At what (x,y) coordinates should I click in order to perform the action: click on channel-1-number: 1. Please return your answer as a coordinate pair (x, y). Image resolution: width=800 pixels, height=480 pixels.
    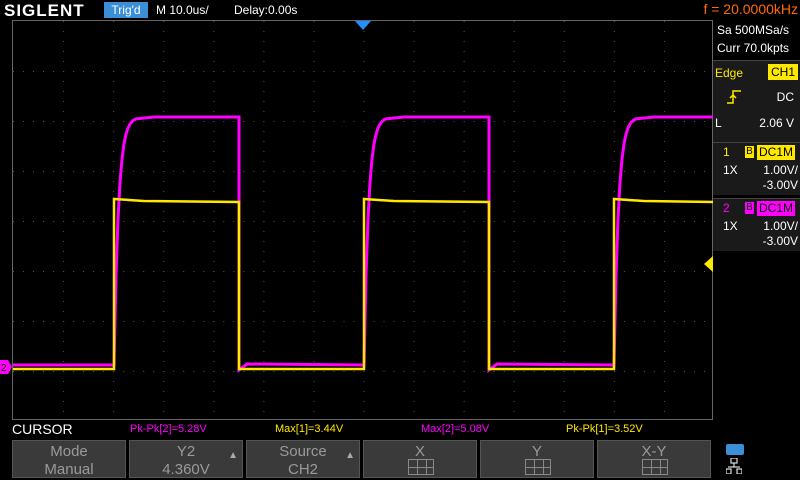
    Looking at the image, I should click on (726, 152).